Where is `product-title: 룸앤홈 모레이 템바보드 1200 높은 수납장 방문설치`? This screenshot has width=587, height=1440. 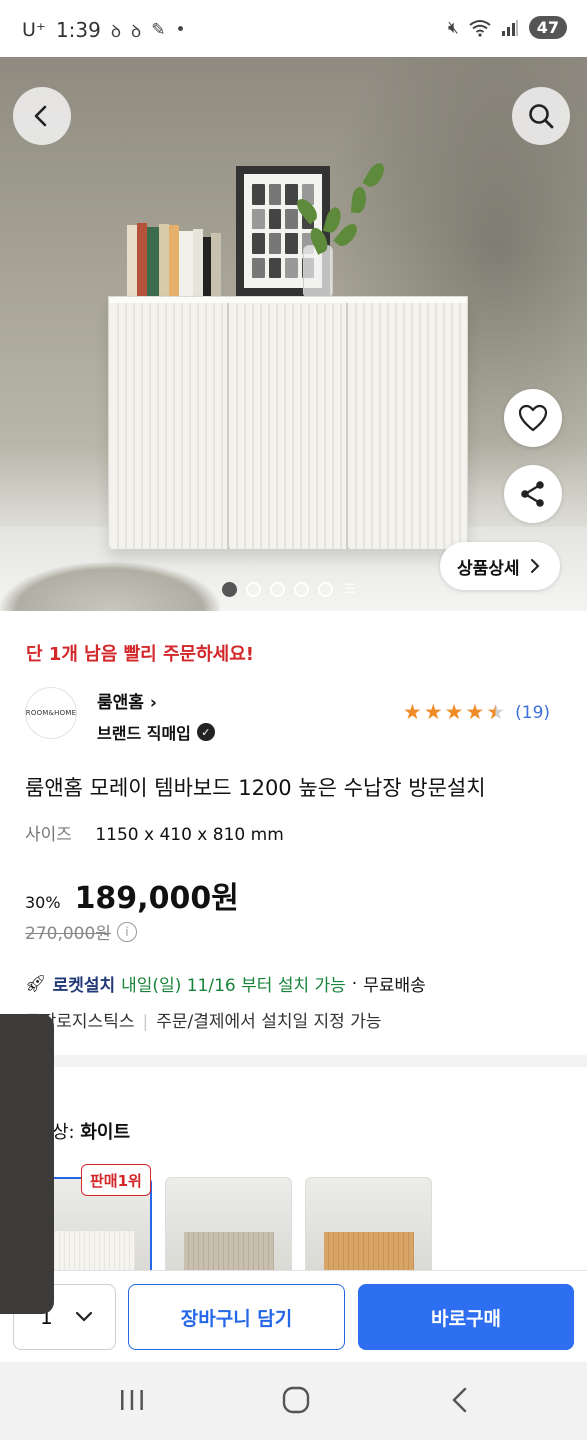
product-title: 룸앤홈 모레이 템바보드 1200 높은 수납장 방문설치 is located at coordinates (255, 788).